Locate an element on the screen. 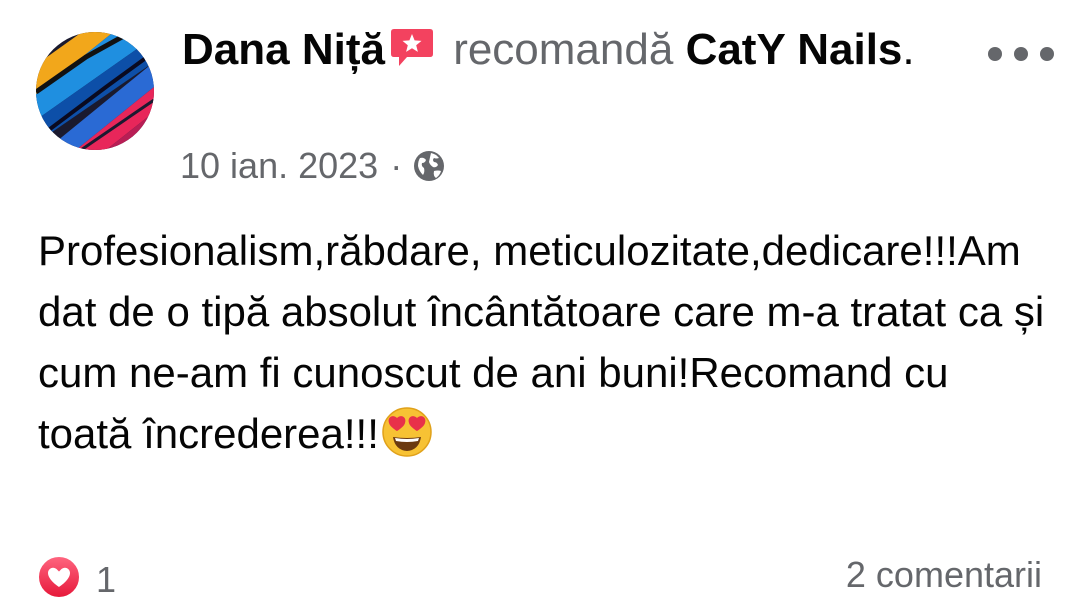 The image size is (1080, 610). avatar is located at coordinates (95, 91).